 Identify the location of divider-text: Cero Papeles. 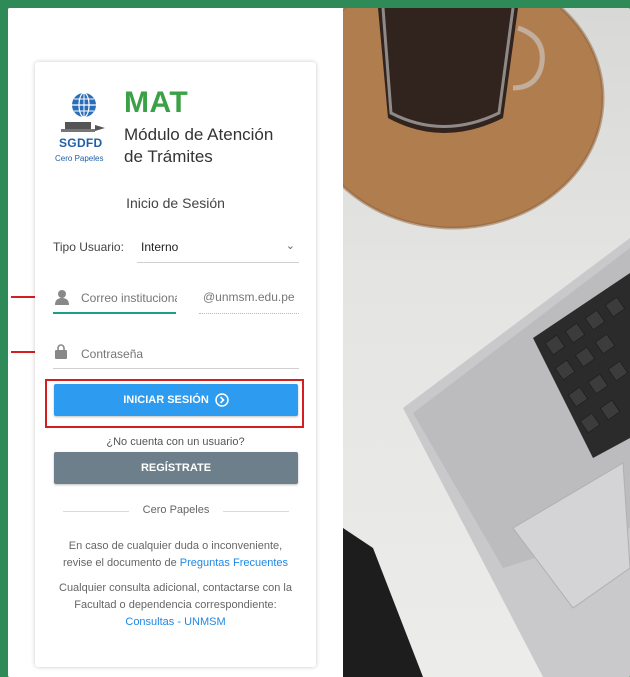
(176, 510).